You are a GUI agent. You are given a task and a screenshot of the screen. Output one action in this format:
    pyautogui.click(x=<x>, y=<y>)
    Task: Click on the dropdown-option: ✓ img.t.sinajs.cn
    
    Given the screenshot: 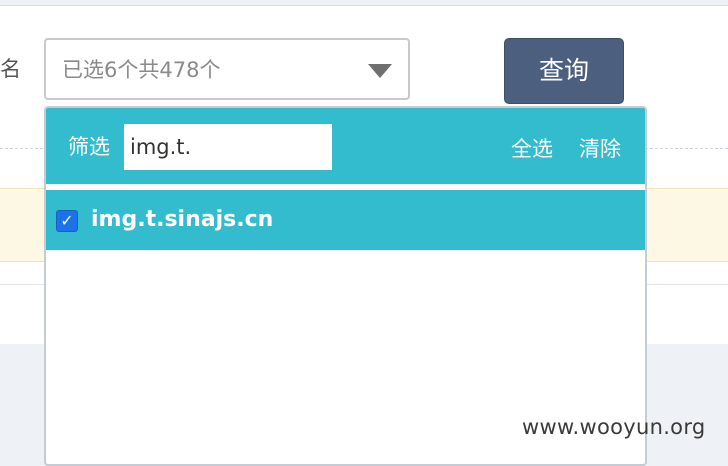 What is the action you would take?
    pyautogui.click(x=345, y=220)
    